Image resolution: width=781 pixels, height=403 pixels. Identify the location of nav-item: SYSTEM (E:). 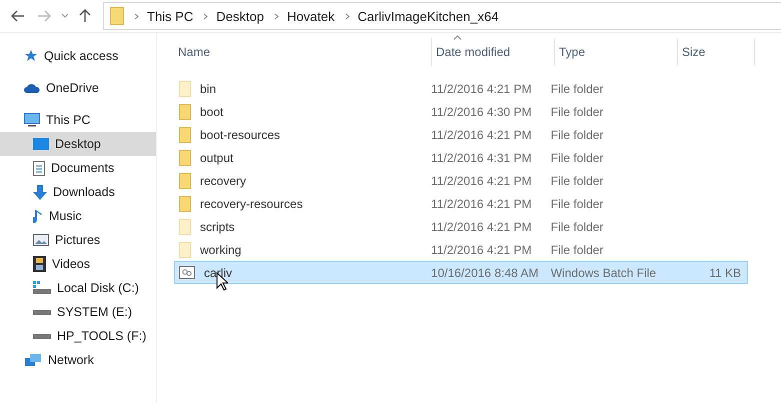
(78, 312).